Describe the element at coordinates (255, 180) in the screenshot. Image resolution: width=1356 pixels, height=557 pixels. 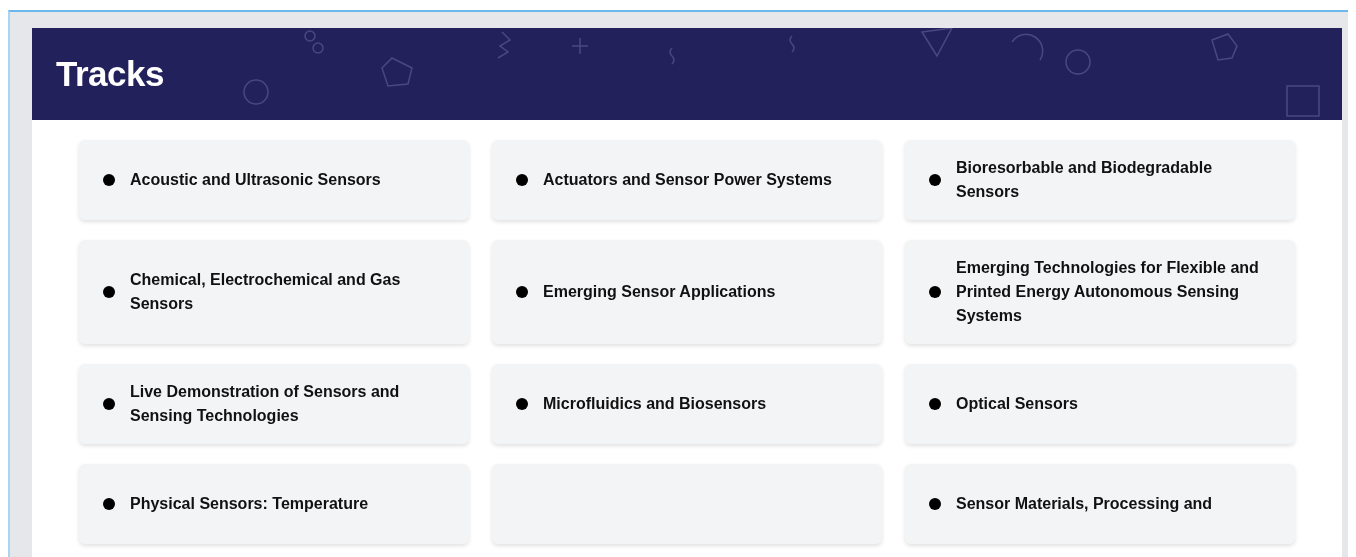
I see `track-label: Acoustic and Ultrasonic Sensors` at that location.